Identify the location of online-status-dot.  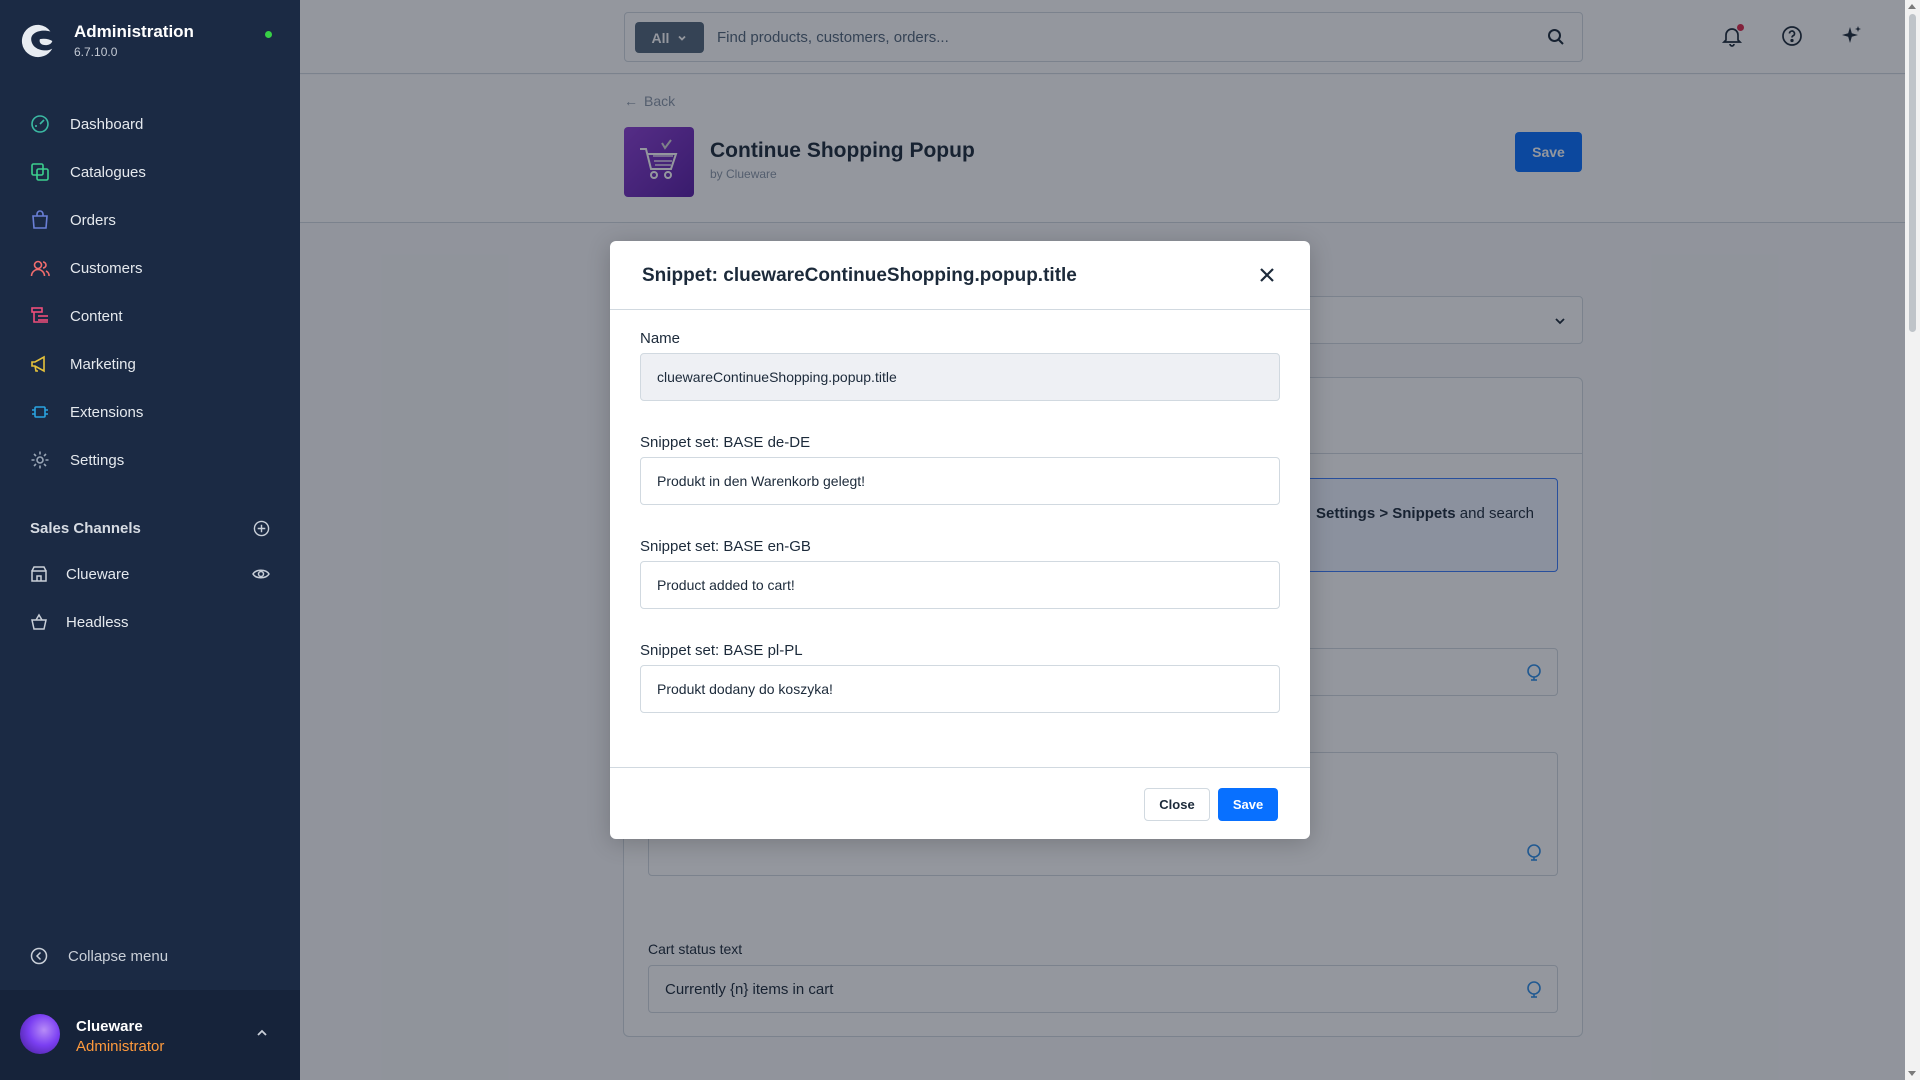
(268, 34).